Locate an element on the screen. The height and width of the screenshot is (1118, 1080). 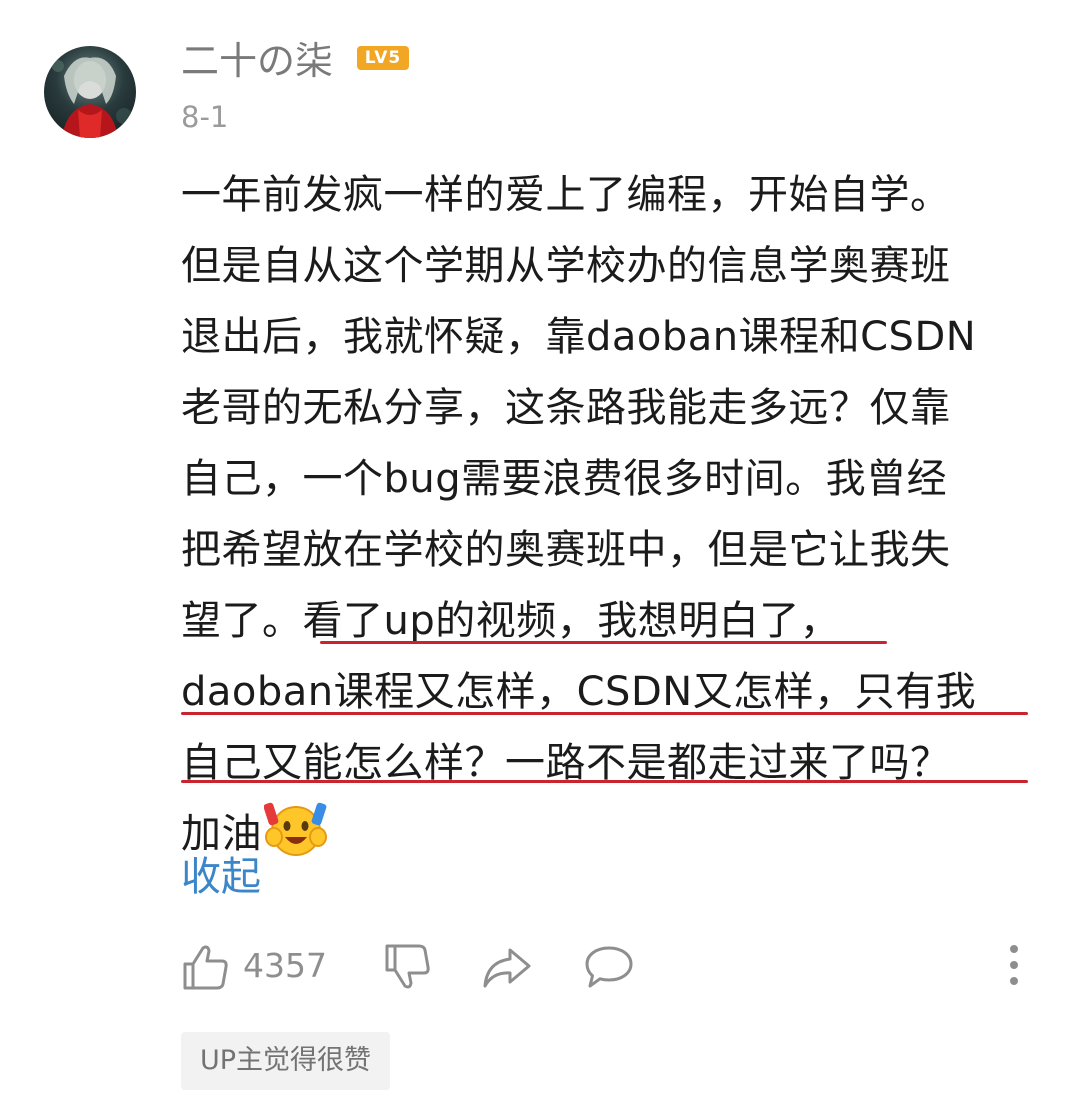
avatar is located at coordinates (90, 92).